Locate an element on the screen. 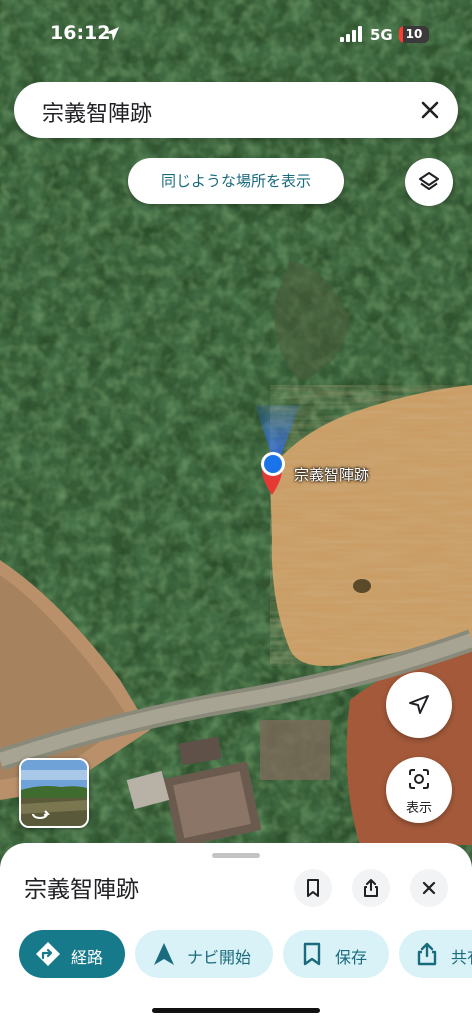  save-label: 保存 is located at coordinates (351, 957).